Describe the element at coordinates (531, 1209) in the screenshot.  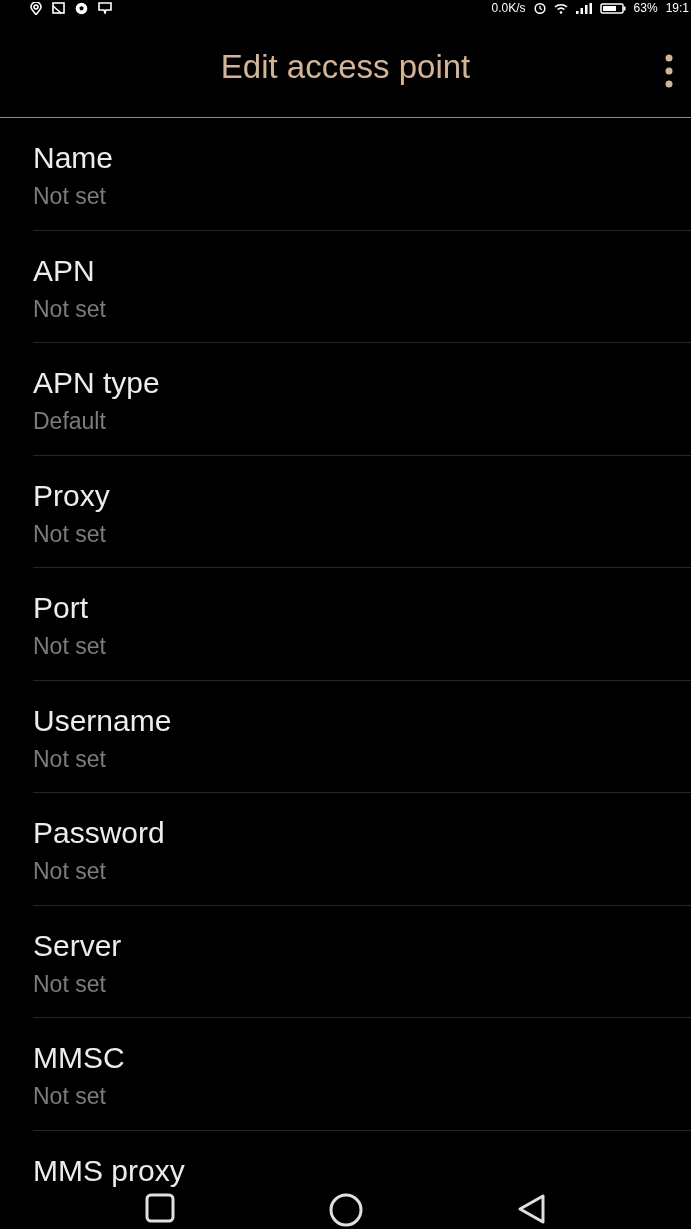
I see `back-icon` at that location.